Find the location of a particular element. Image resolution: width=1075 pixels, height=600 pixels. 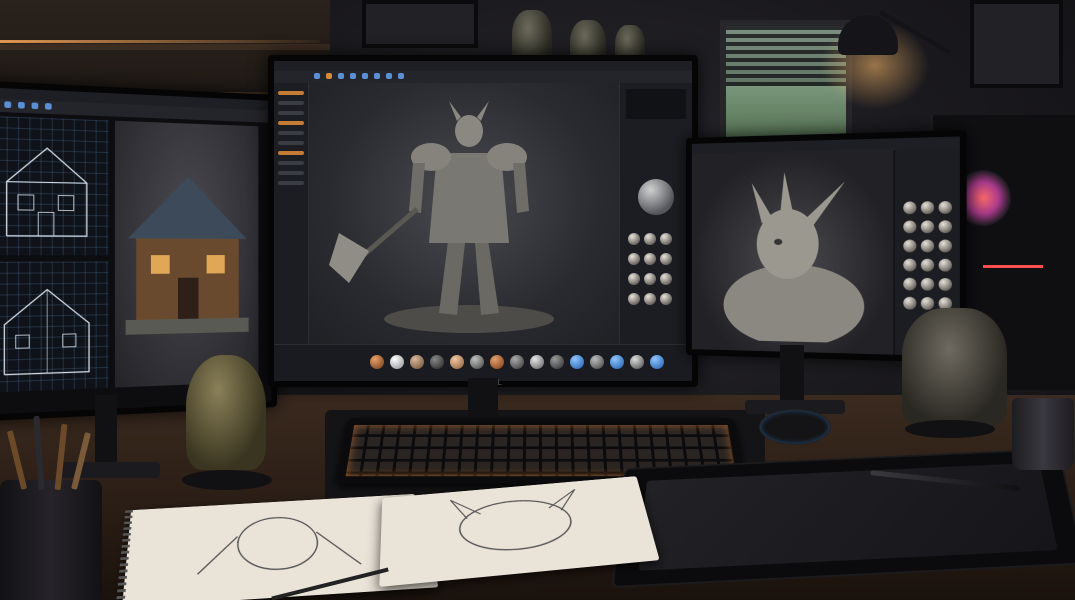

drawing-tablet-icon is located at coordinates (843, 518).